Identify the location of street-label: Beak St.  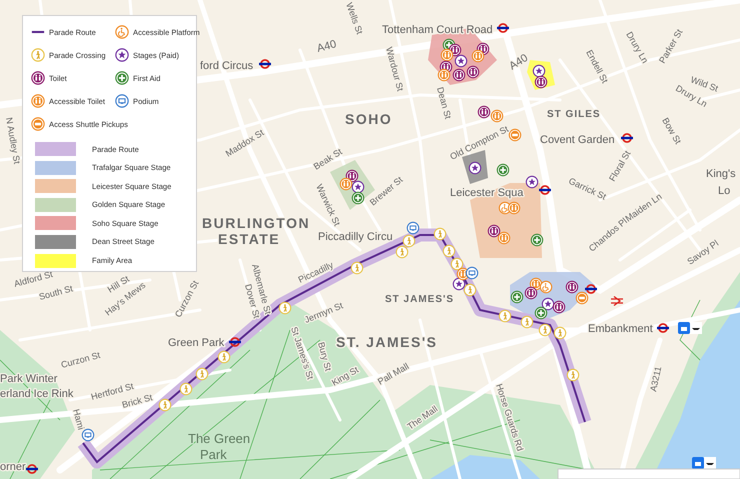
(328, 159).